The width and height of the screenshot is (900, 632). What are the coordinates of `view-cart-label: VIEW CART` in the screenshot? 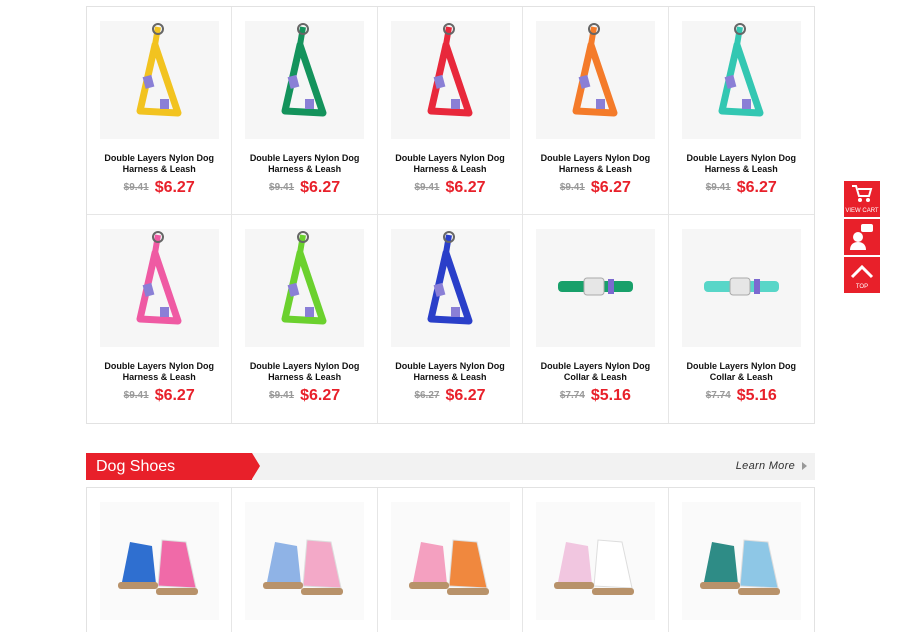 It's located at (862, 211).